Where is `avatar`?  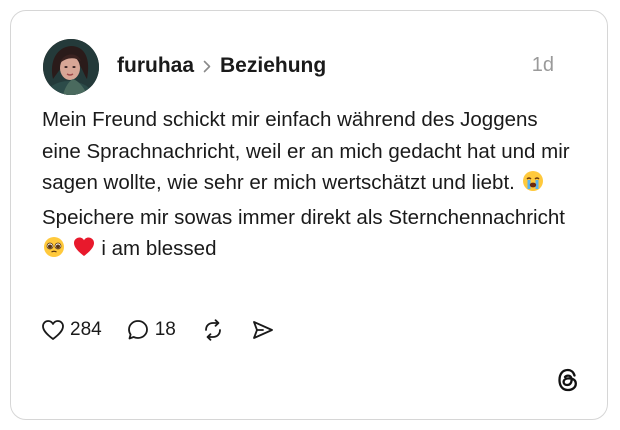 avatar is located at coordinates (71, 67).